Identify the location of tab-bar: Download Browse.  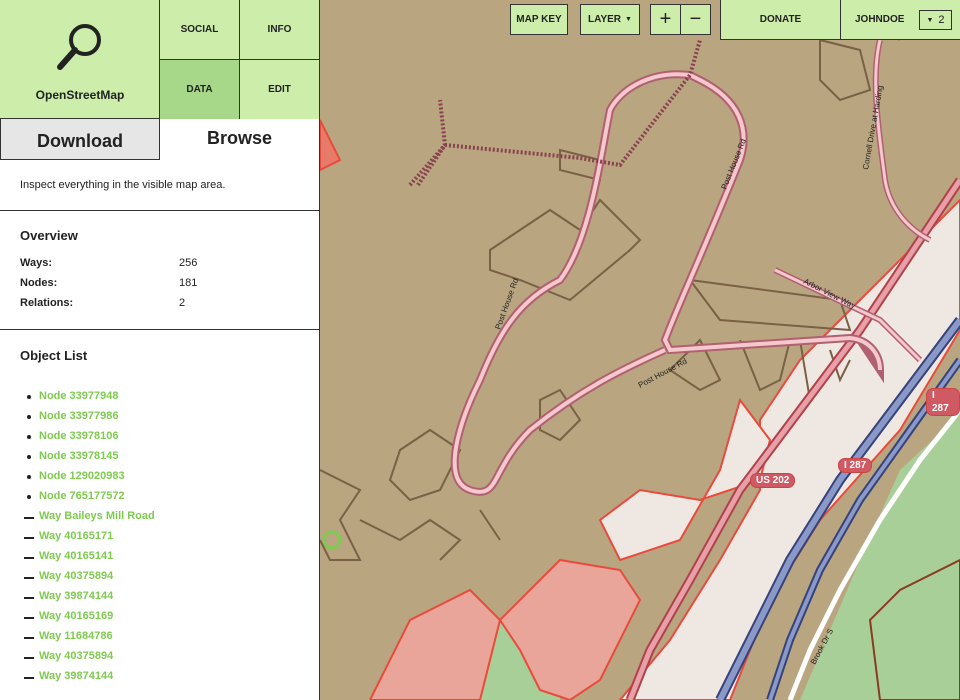
(159, 139).